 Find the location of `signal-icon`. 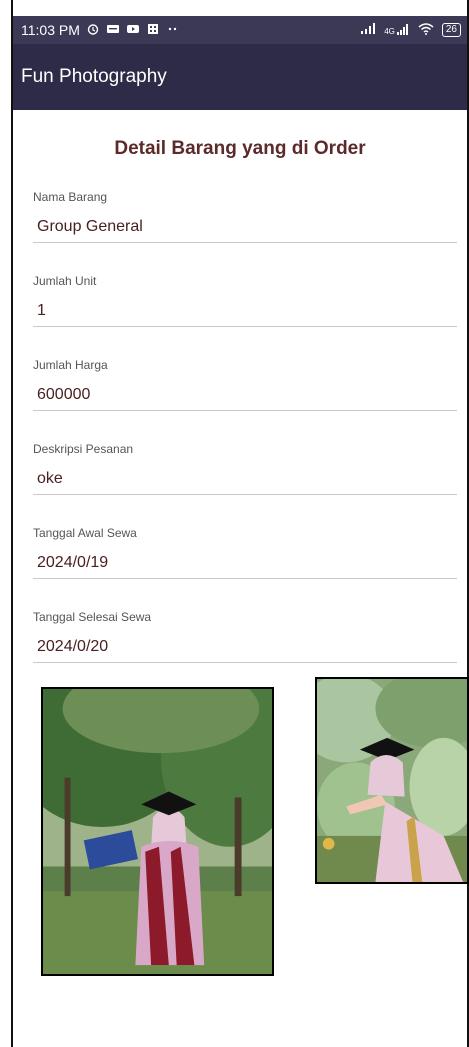

signal-icon is located at coordinates (368, 30).